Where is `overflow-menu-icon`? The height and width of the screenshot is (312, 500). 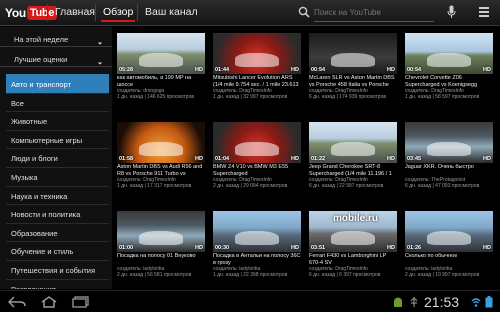
overflow-menu-icon is located at coordinates (484, 12).